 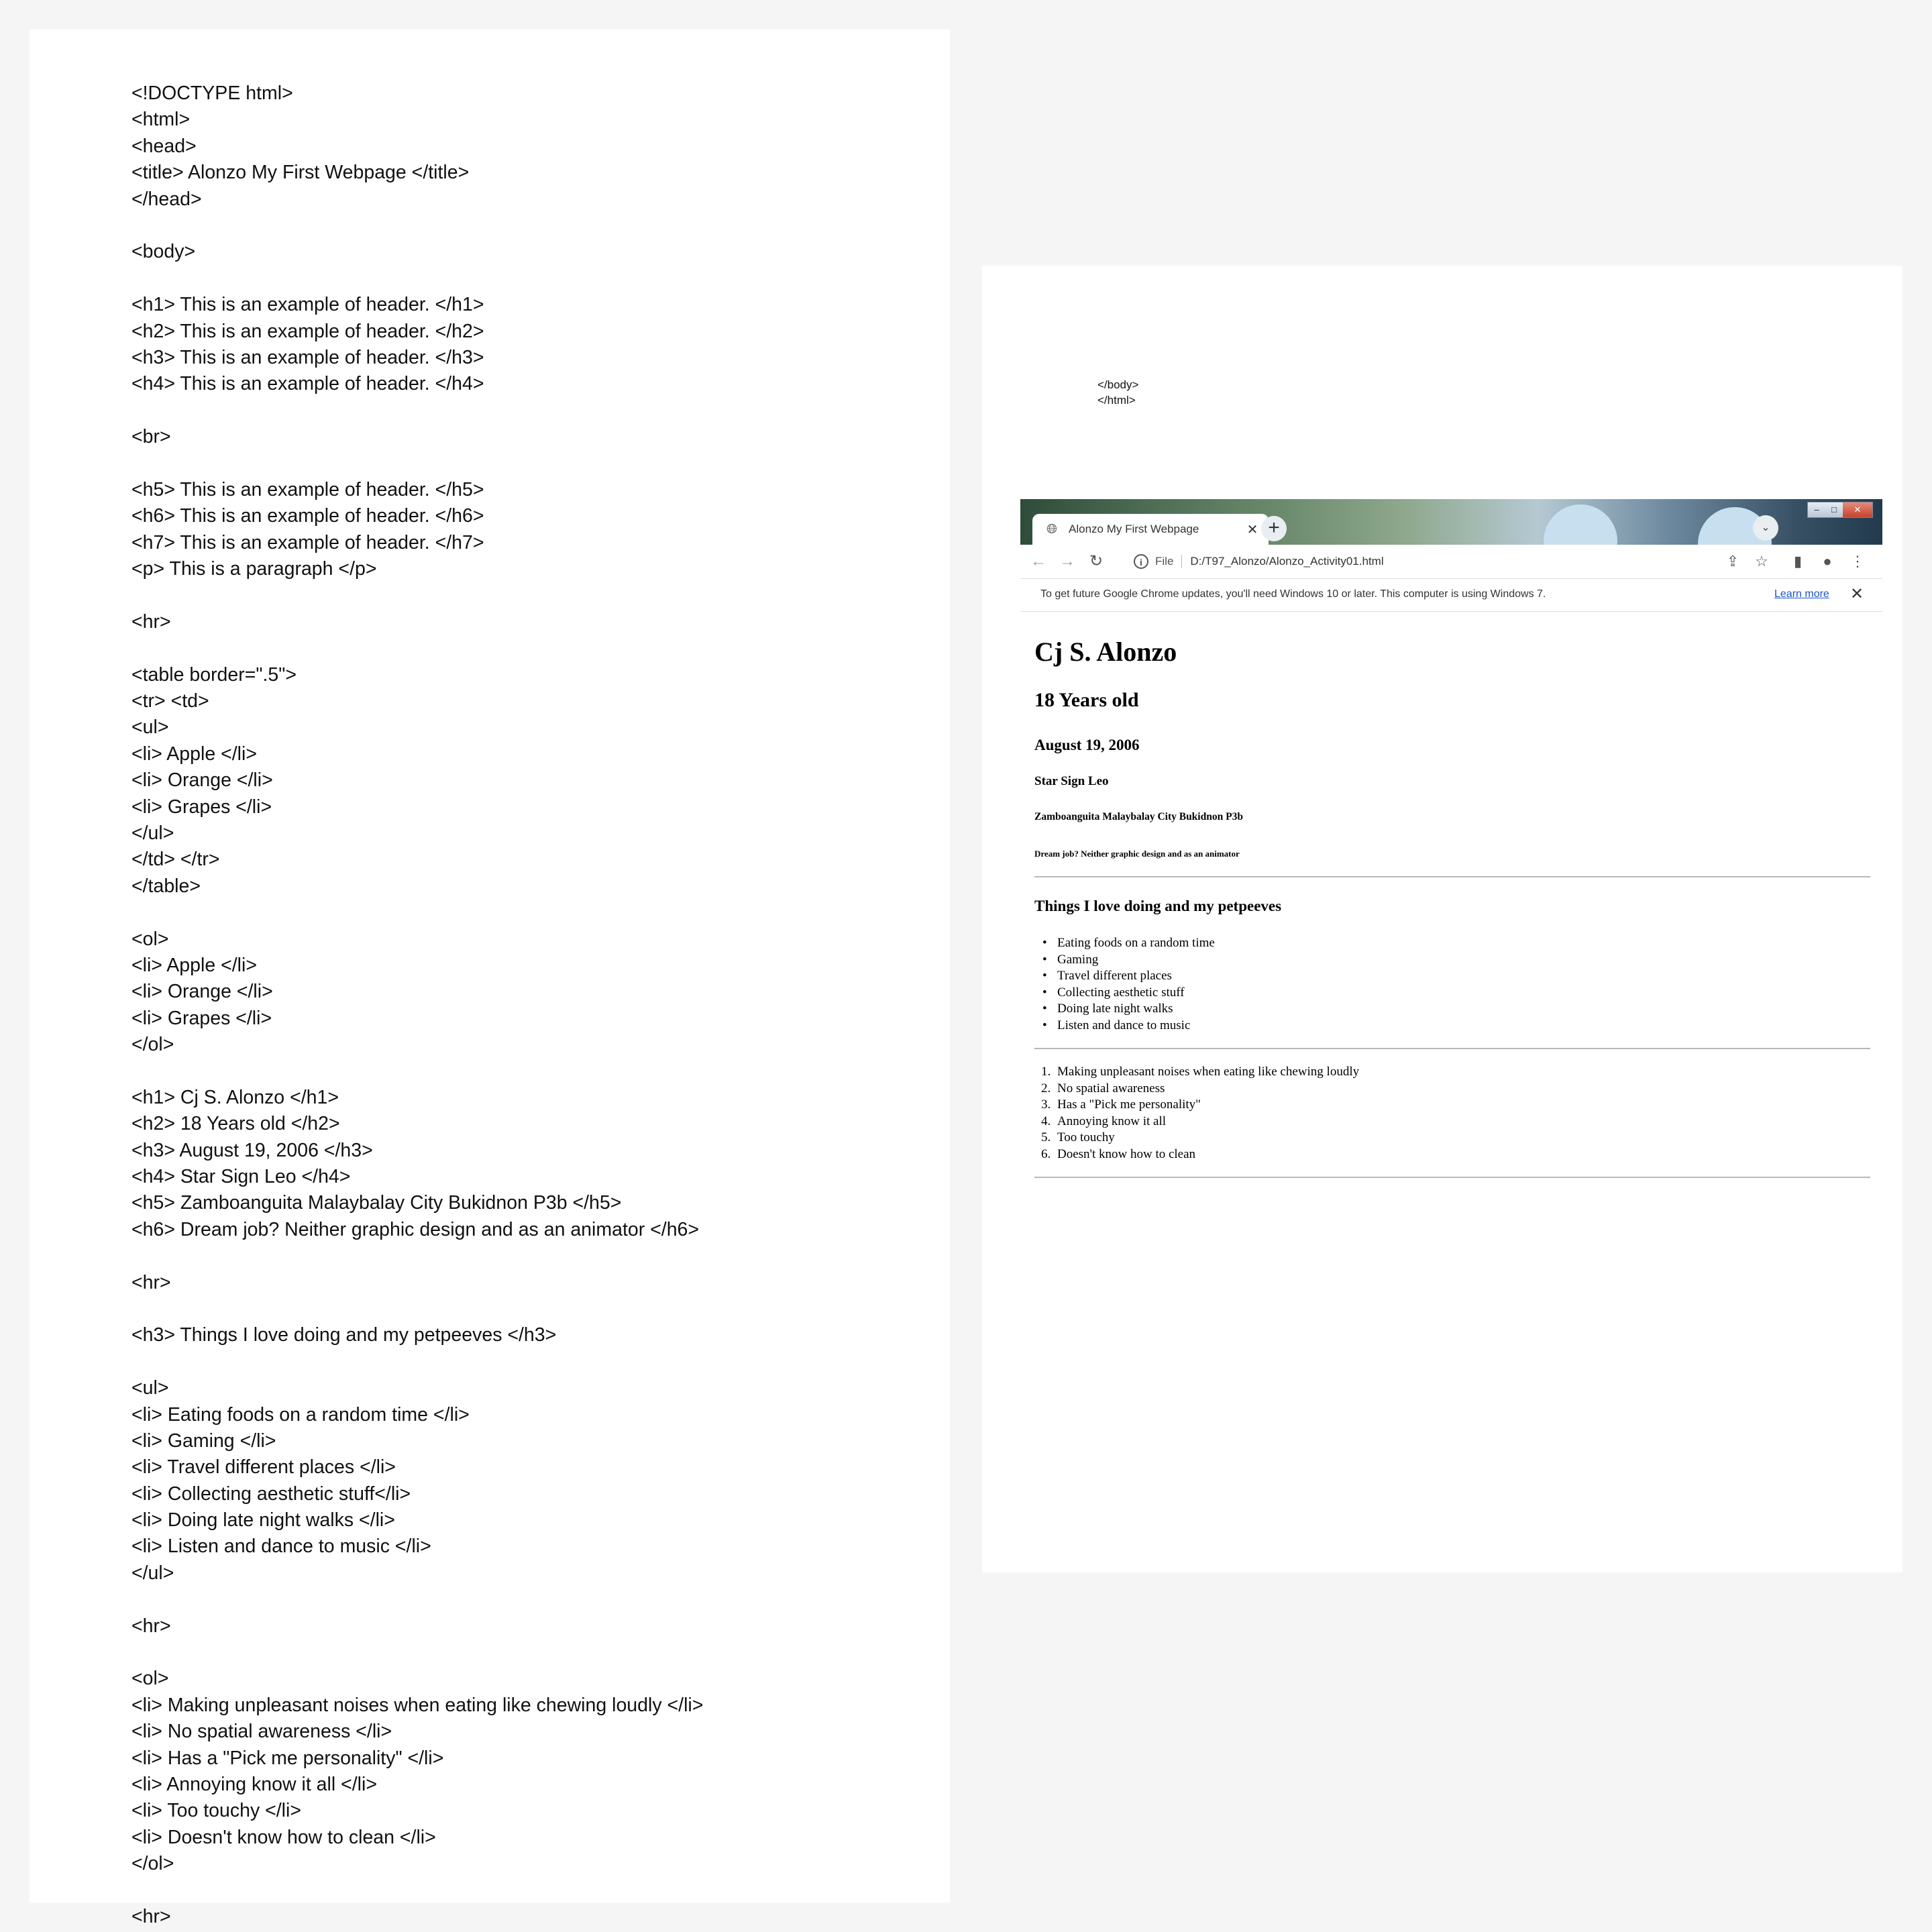 What do you see at coordinates (1200, 1138) in the screenshot?
I see `list-item: 5. Too touchy` at bounding box center [1200, 1138].